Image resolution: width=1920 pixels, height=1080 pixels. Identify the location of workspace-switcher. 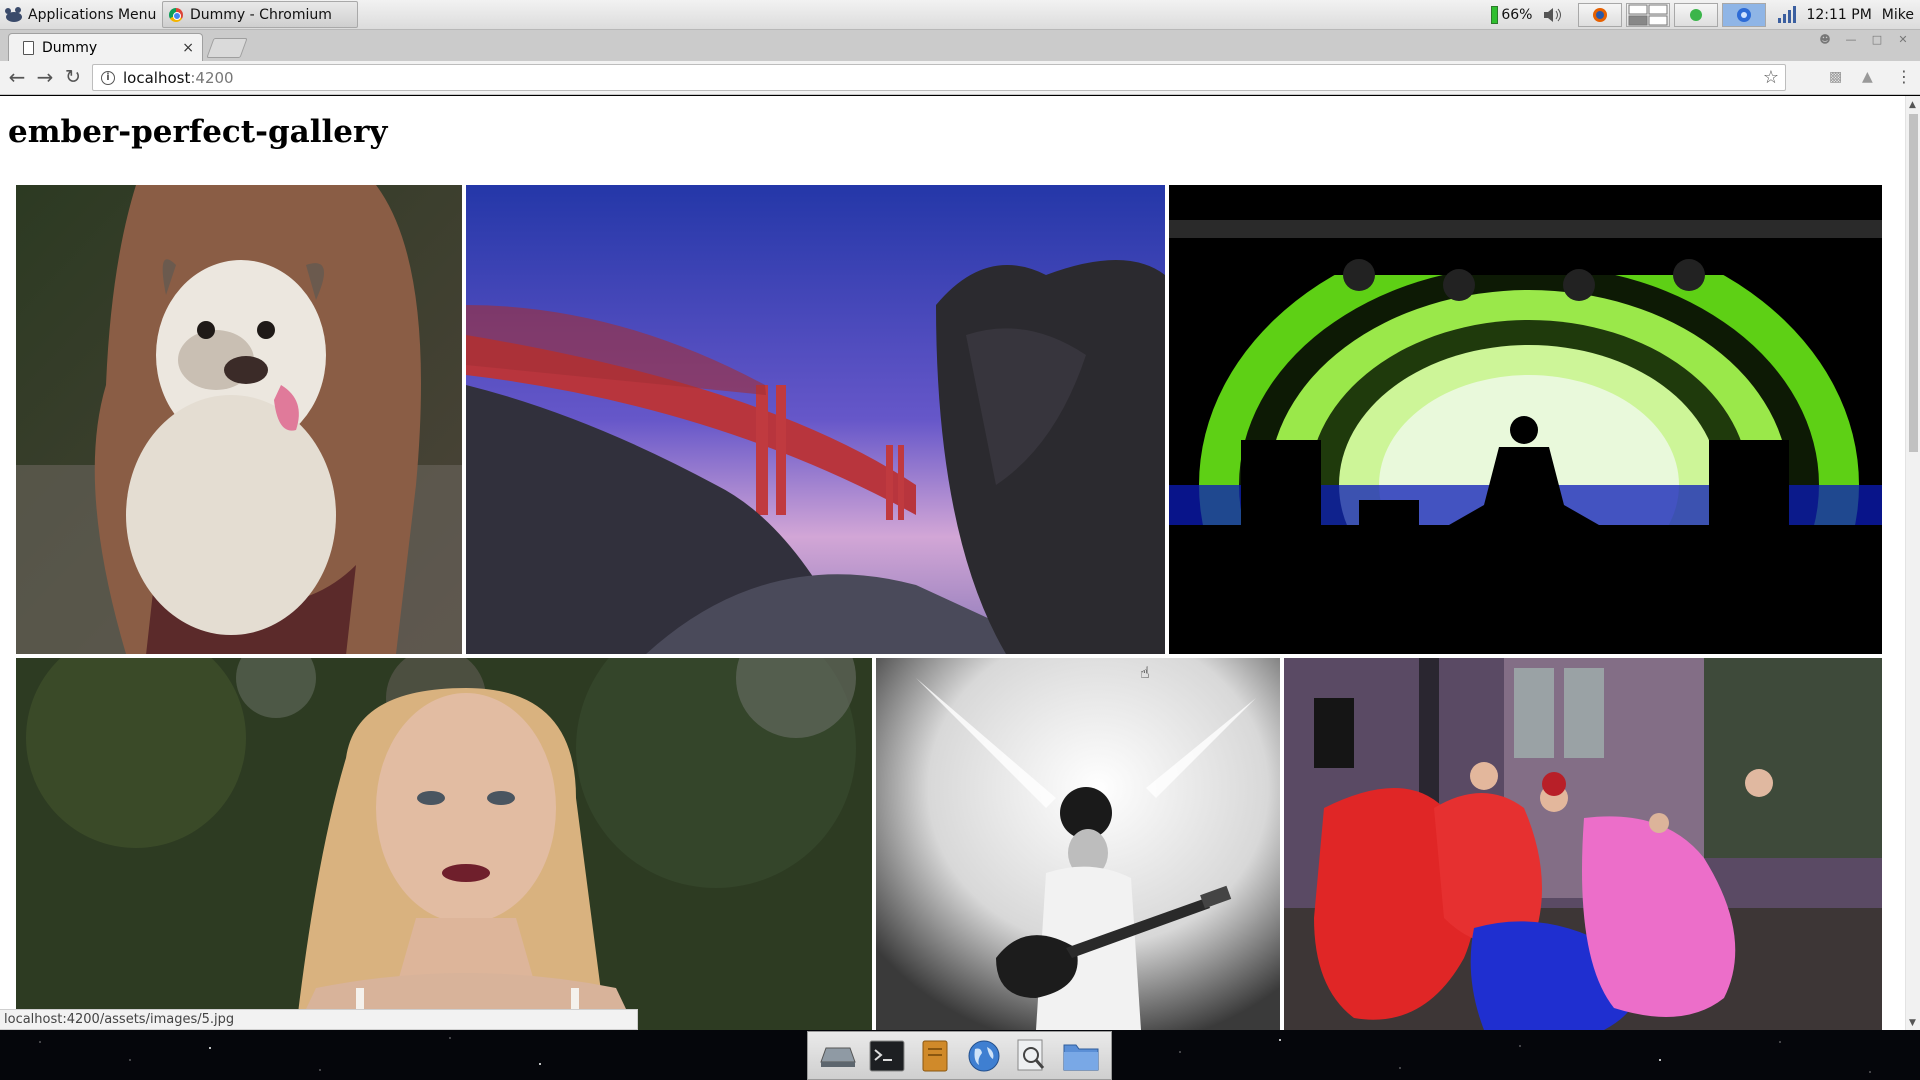
(1648, 15).